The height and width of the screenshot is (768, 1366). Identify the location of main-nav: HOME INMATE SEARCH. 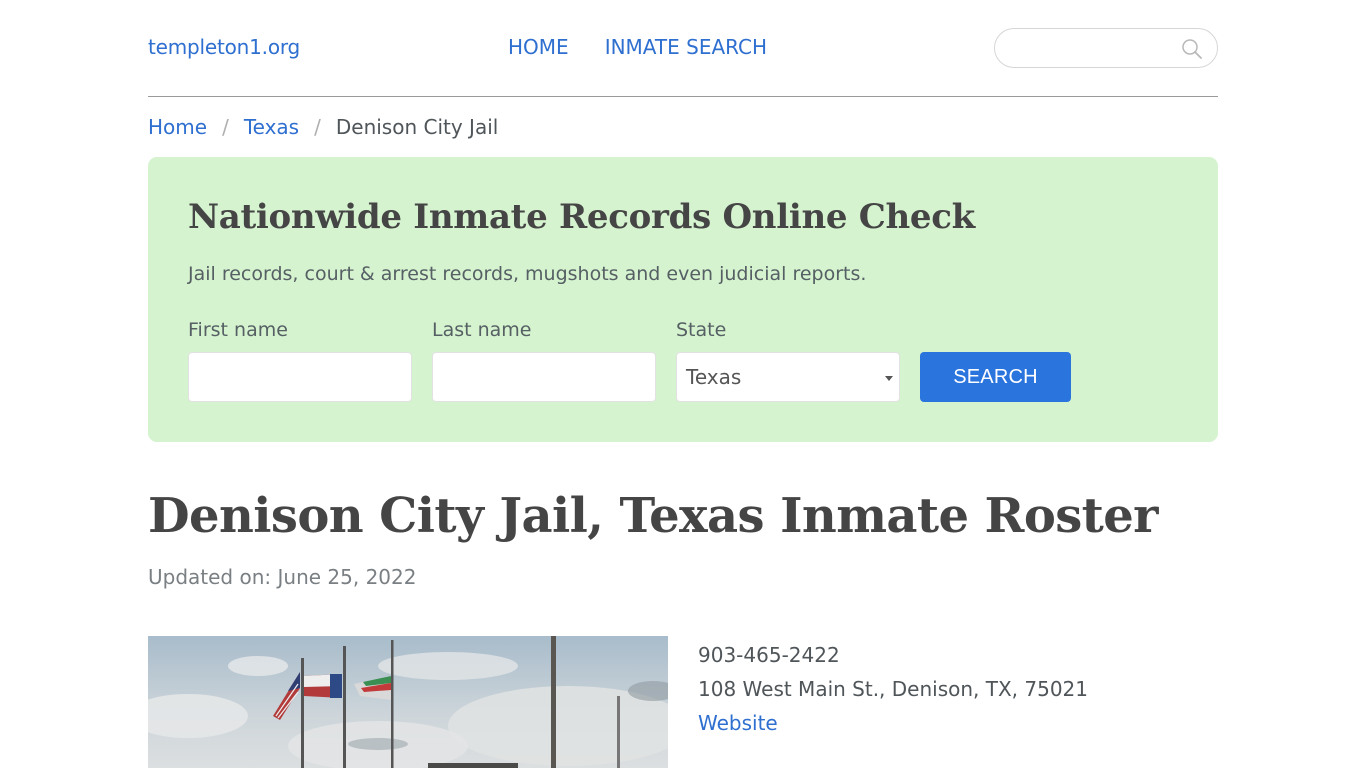
(637, 47).